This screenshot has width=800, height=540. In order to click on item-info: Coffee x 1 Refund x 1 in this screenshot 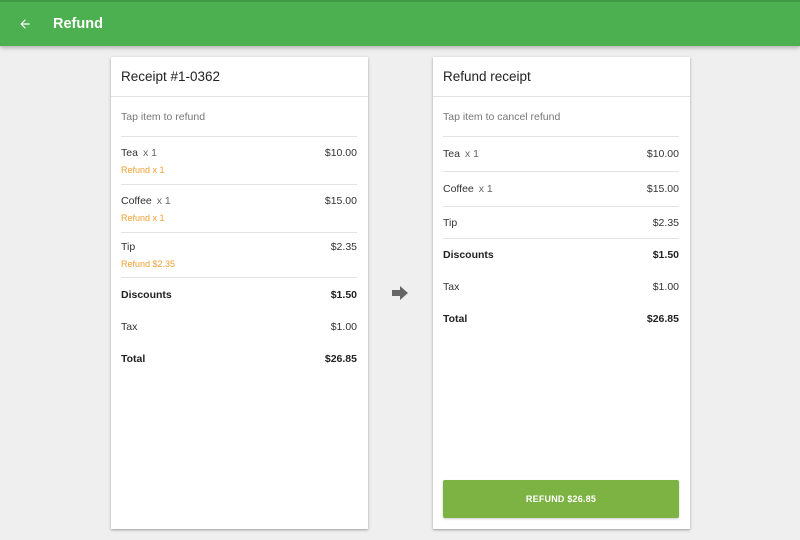, I will do `click(146, 209)`.